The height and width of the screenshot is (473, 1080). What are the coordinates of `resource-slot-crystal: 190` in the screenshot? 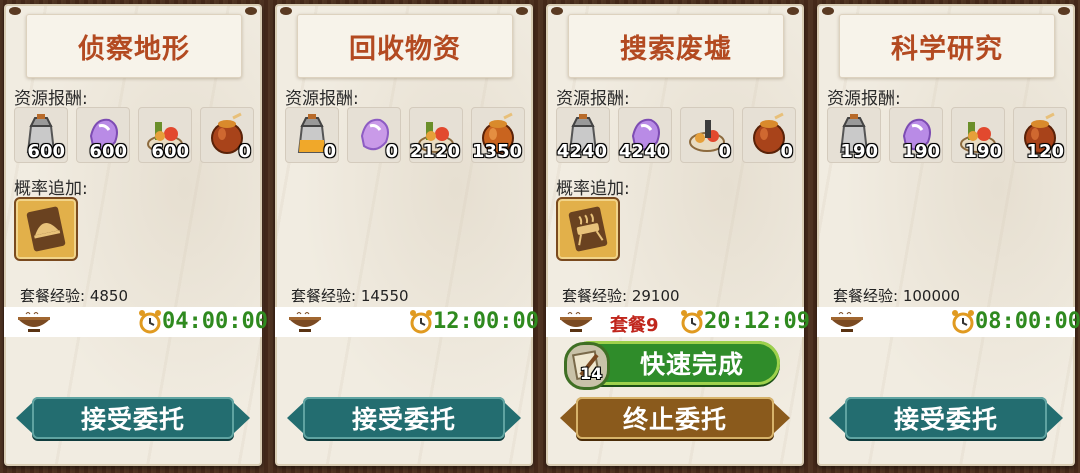 It's located at (916, 135).